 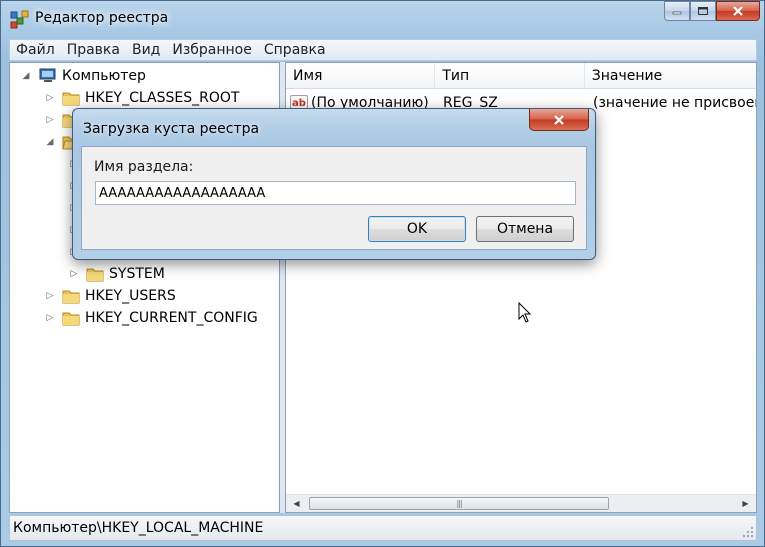 I want to click on computer-icon, so click(x=48, y=76).